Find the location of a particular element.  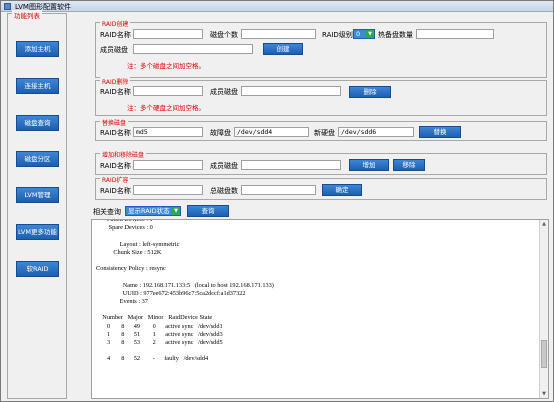

disk-query-button: 磁盘查询 is located at coordinates (37, 123).